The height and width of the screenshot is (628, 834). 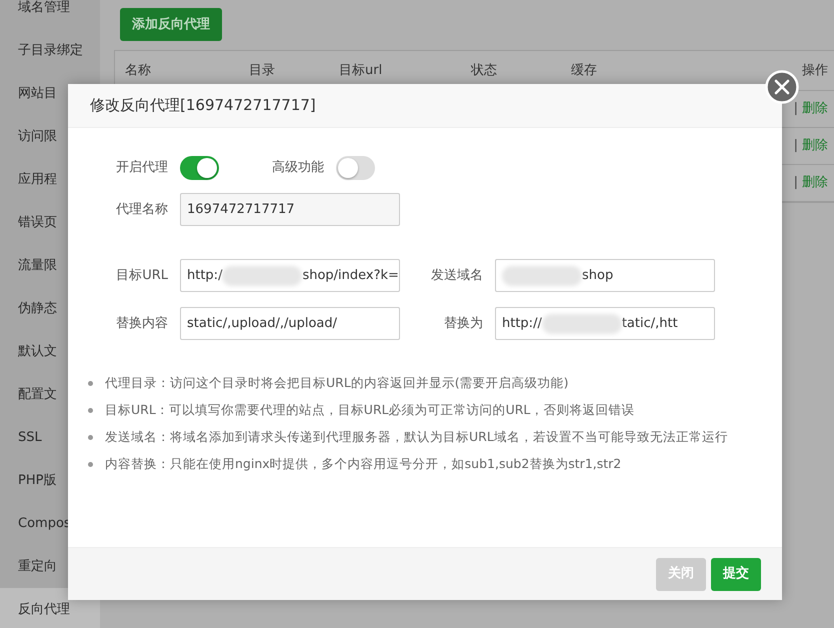 I want to click on sidebar-item: 子目录绑定, so click(x=50, y=50).